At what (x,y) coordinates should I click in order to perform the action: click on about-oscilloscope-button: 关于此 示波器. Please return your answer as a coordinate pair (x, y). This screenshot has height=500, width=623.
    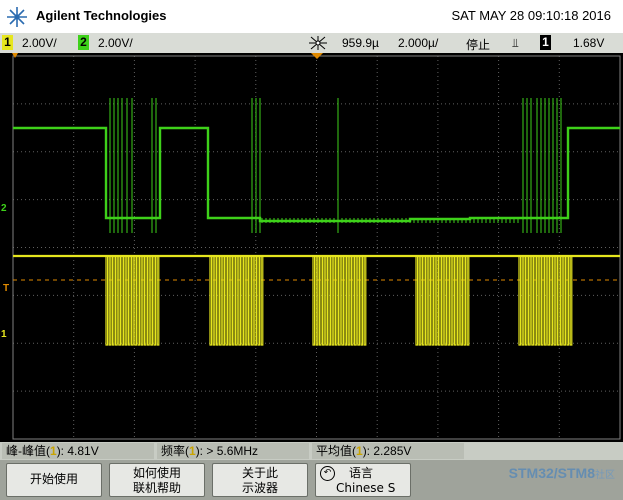
    Looking at the image, I should click on (260, 480).